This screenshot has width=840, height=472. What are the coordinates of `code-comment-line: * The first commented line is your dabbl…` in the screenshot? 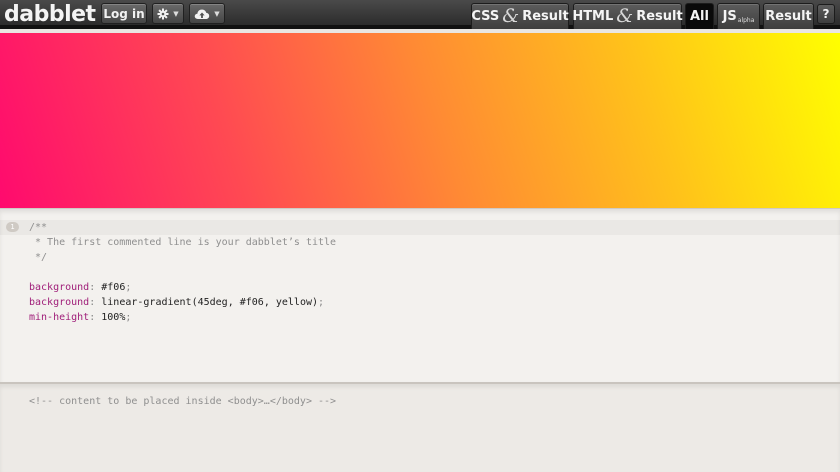 It's located at (183, 242).